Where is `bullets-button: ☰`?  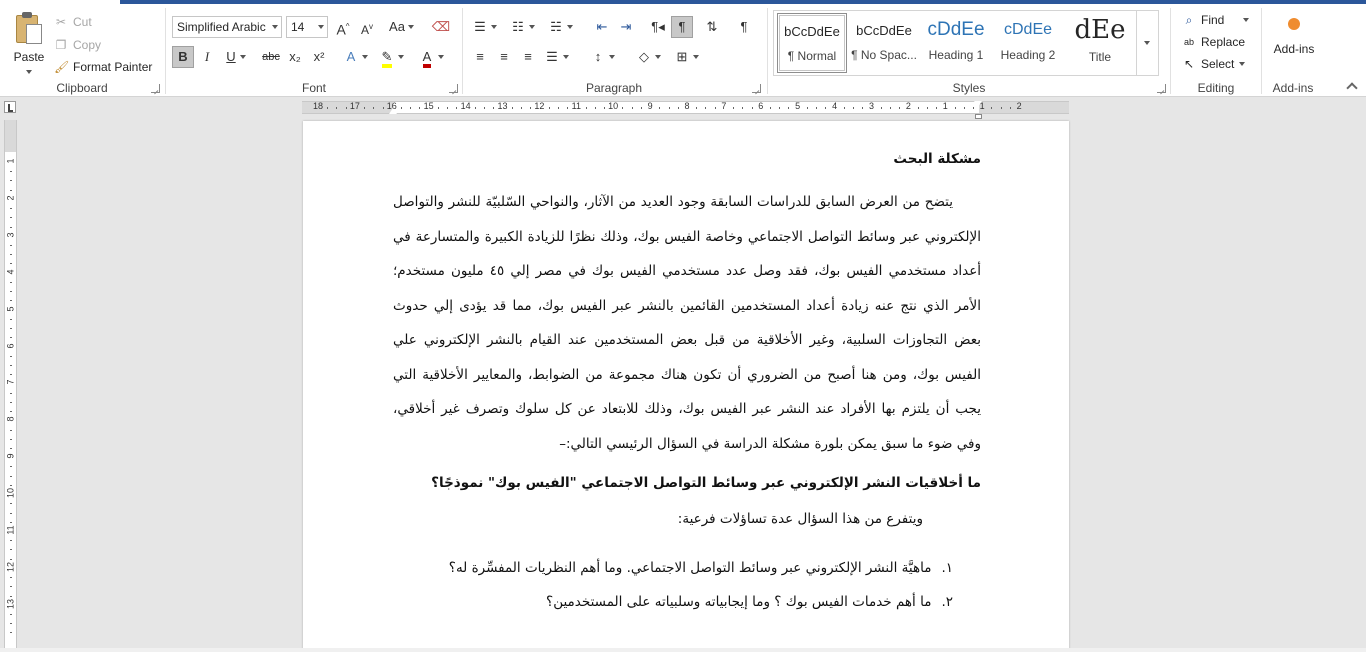
bullets-button: ☰ is located at coordinates (483, 27).